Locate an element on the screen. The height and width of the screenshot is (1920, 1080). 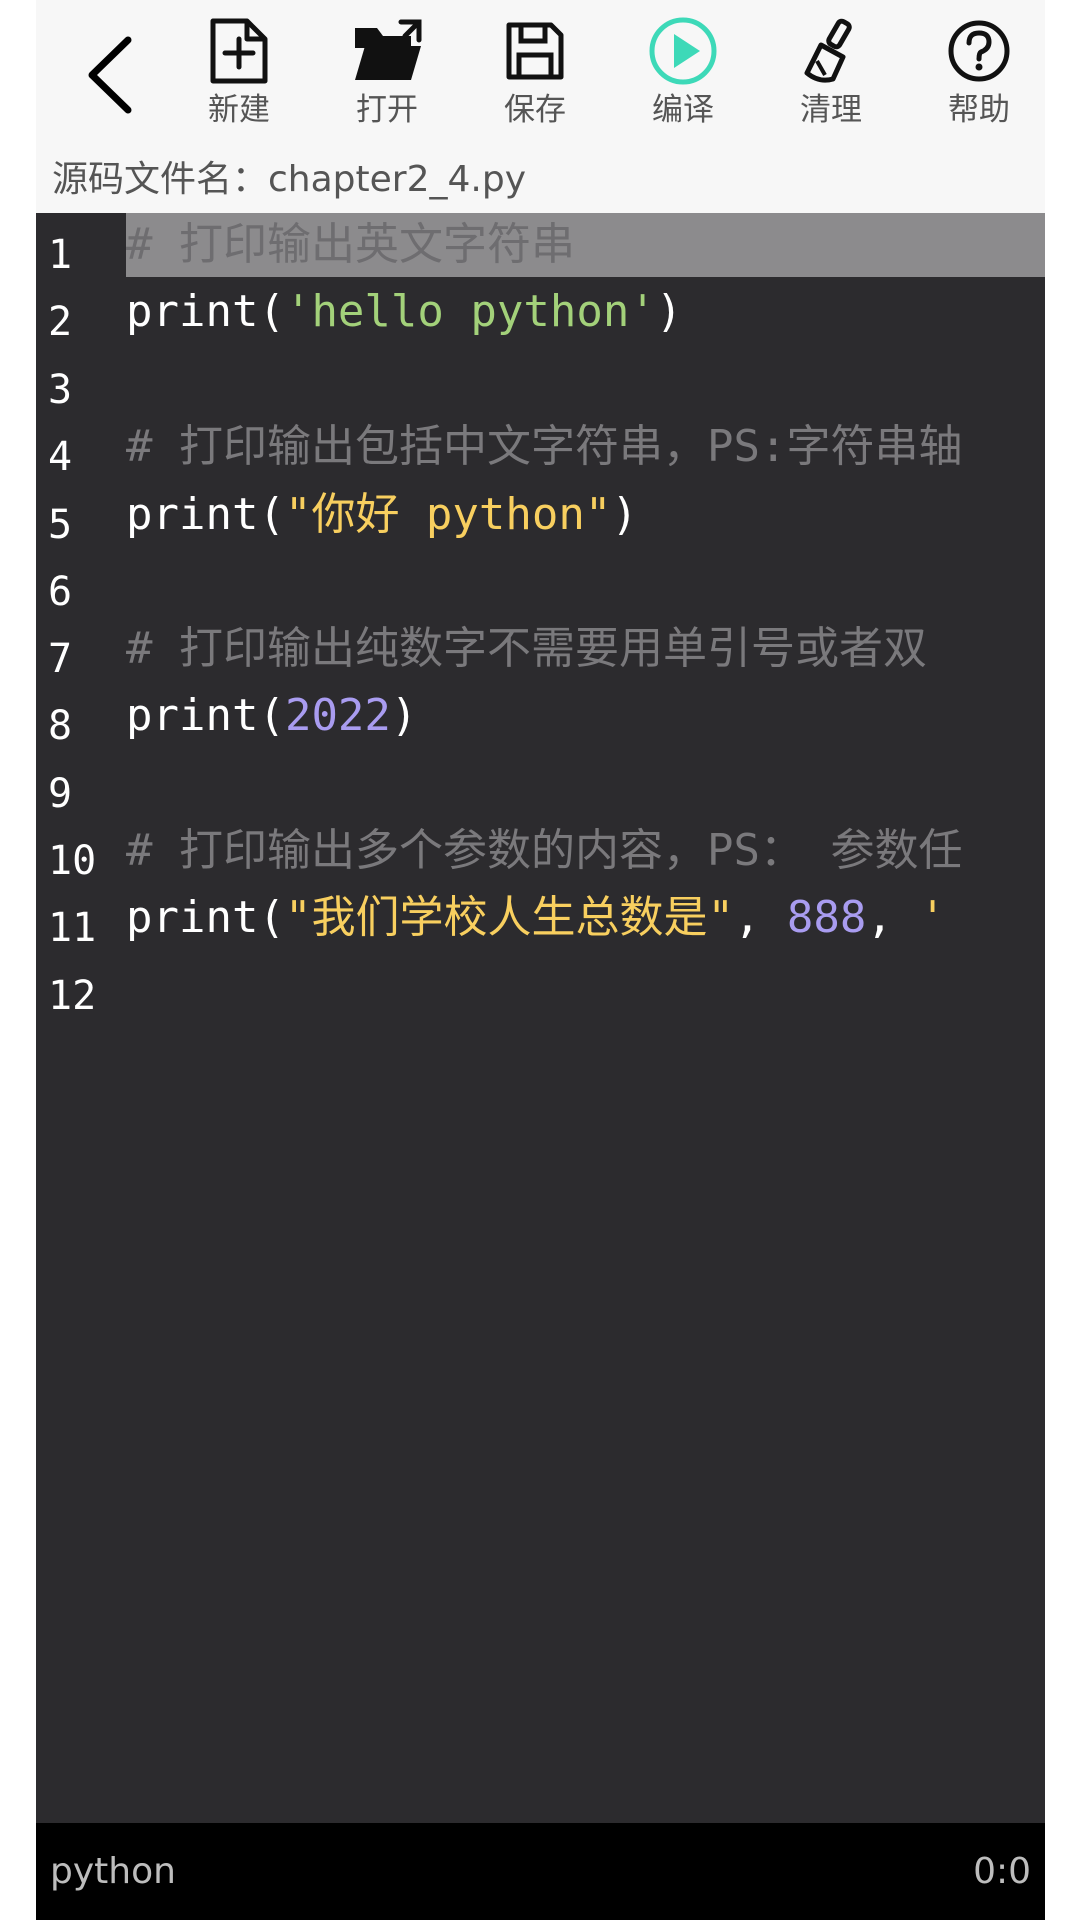
code-token: # 打印输出包括中文字符串，PS:字符串轴 is located at coordinates (544, 446).